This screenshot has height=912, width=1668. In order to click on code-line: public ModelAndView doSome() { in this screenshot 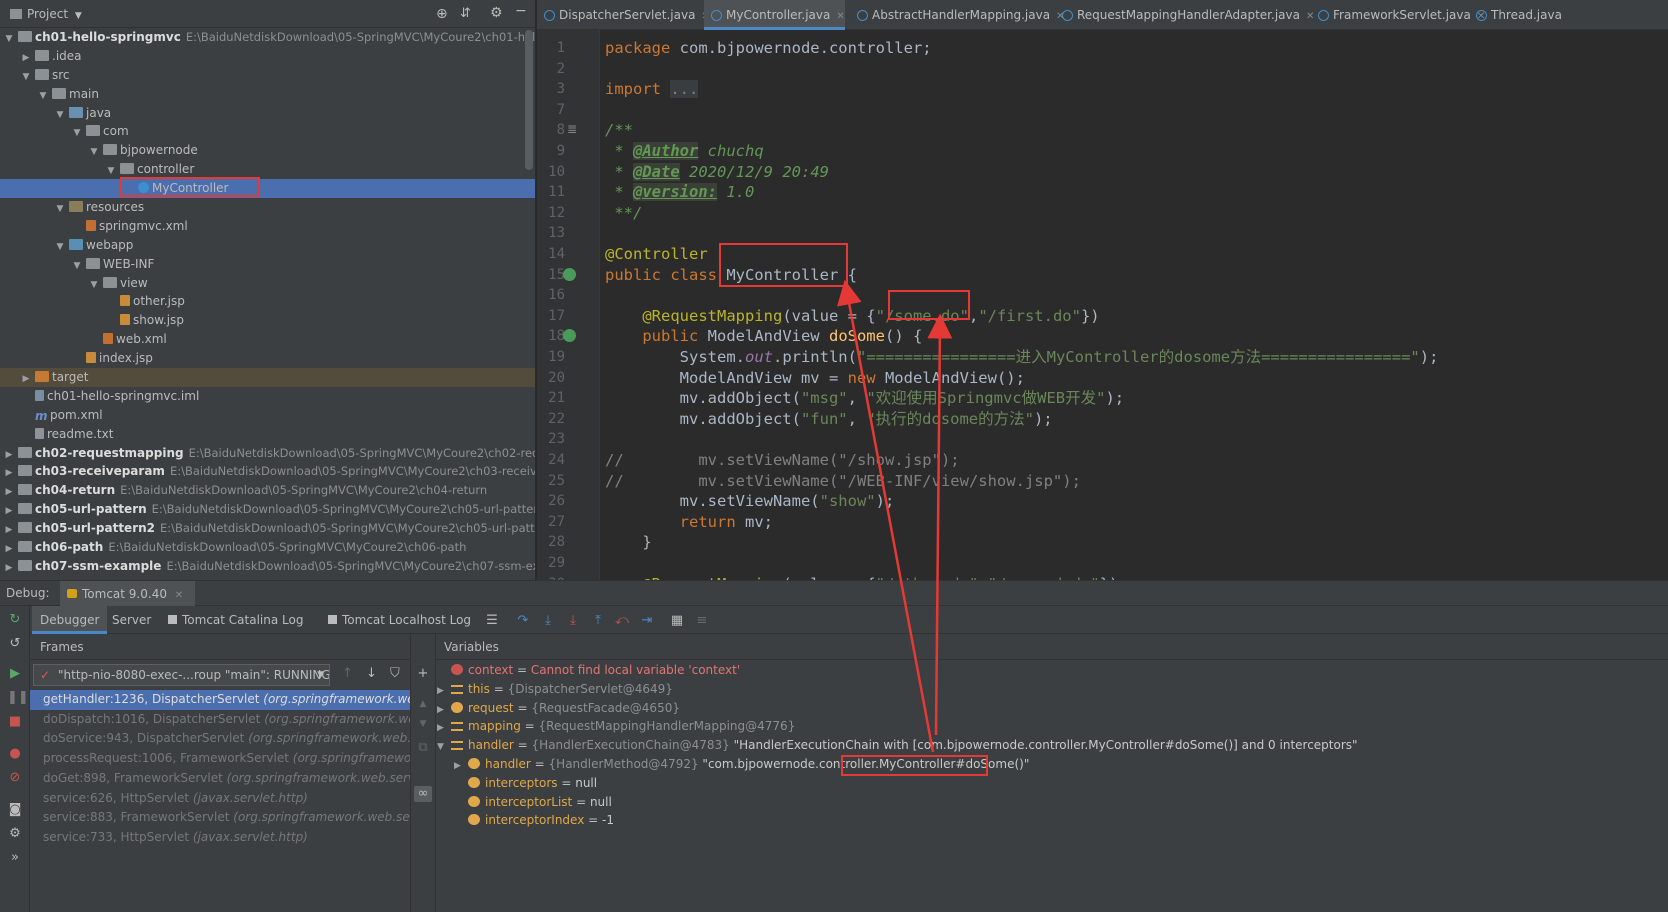, I will do `click(763, 336)`.